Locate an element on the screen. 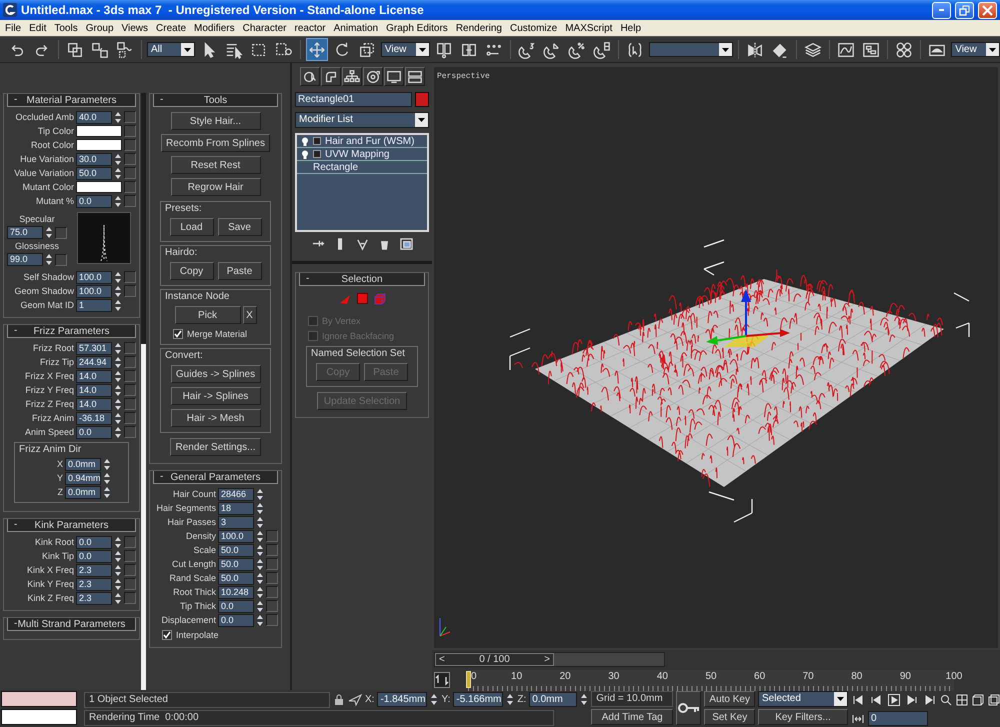 The image size is (1000, 727). add-time-tag-button: Add Time Tag is located at coordinates (632, 717).